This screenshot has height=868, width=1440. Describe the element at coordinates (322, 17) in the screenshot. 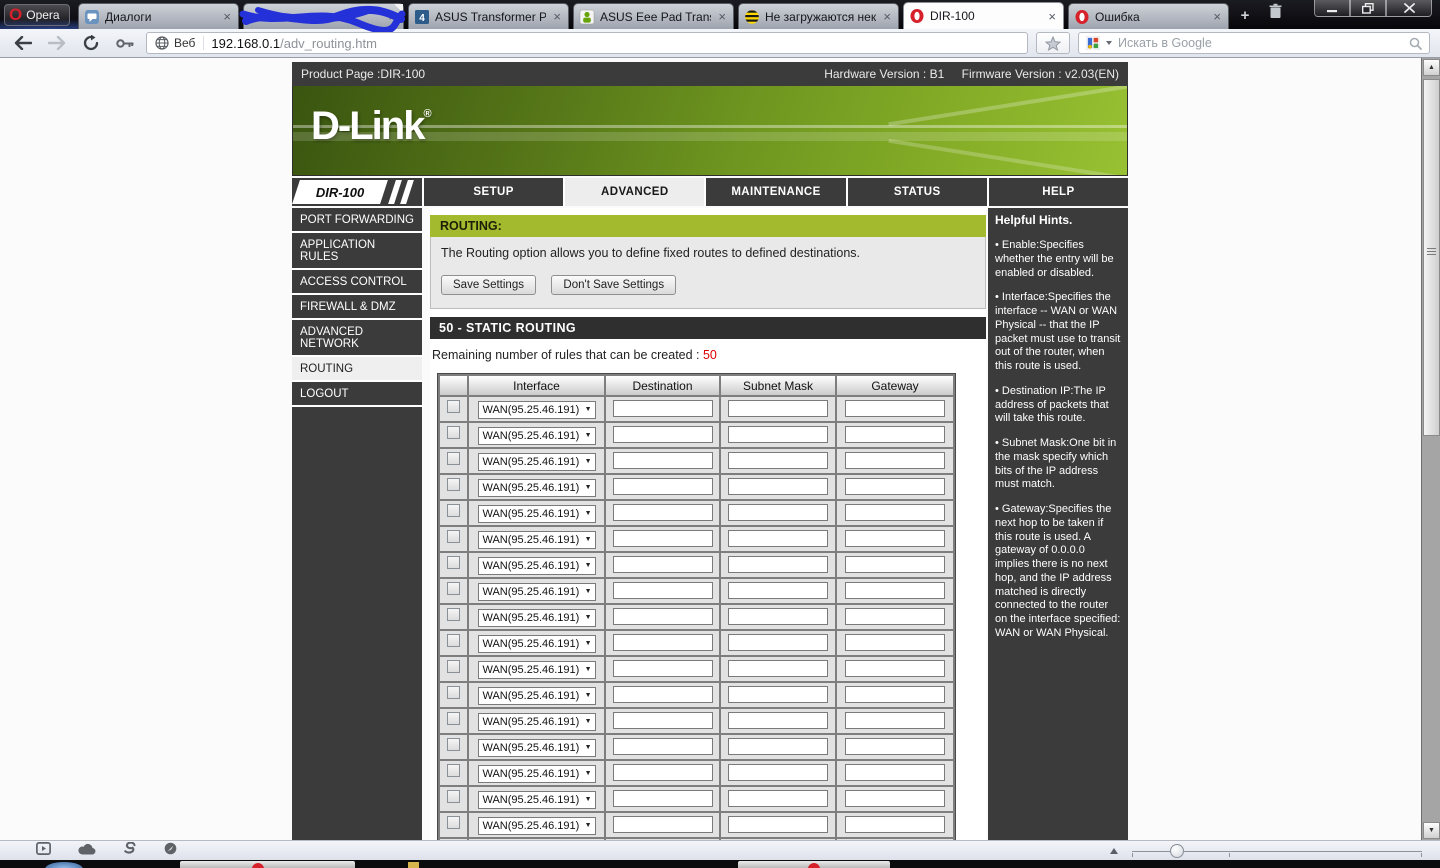

I see `browser-tab-censored: ×` at that location.